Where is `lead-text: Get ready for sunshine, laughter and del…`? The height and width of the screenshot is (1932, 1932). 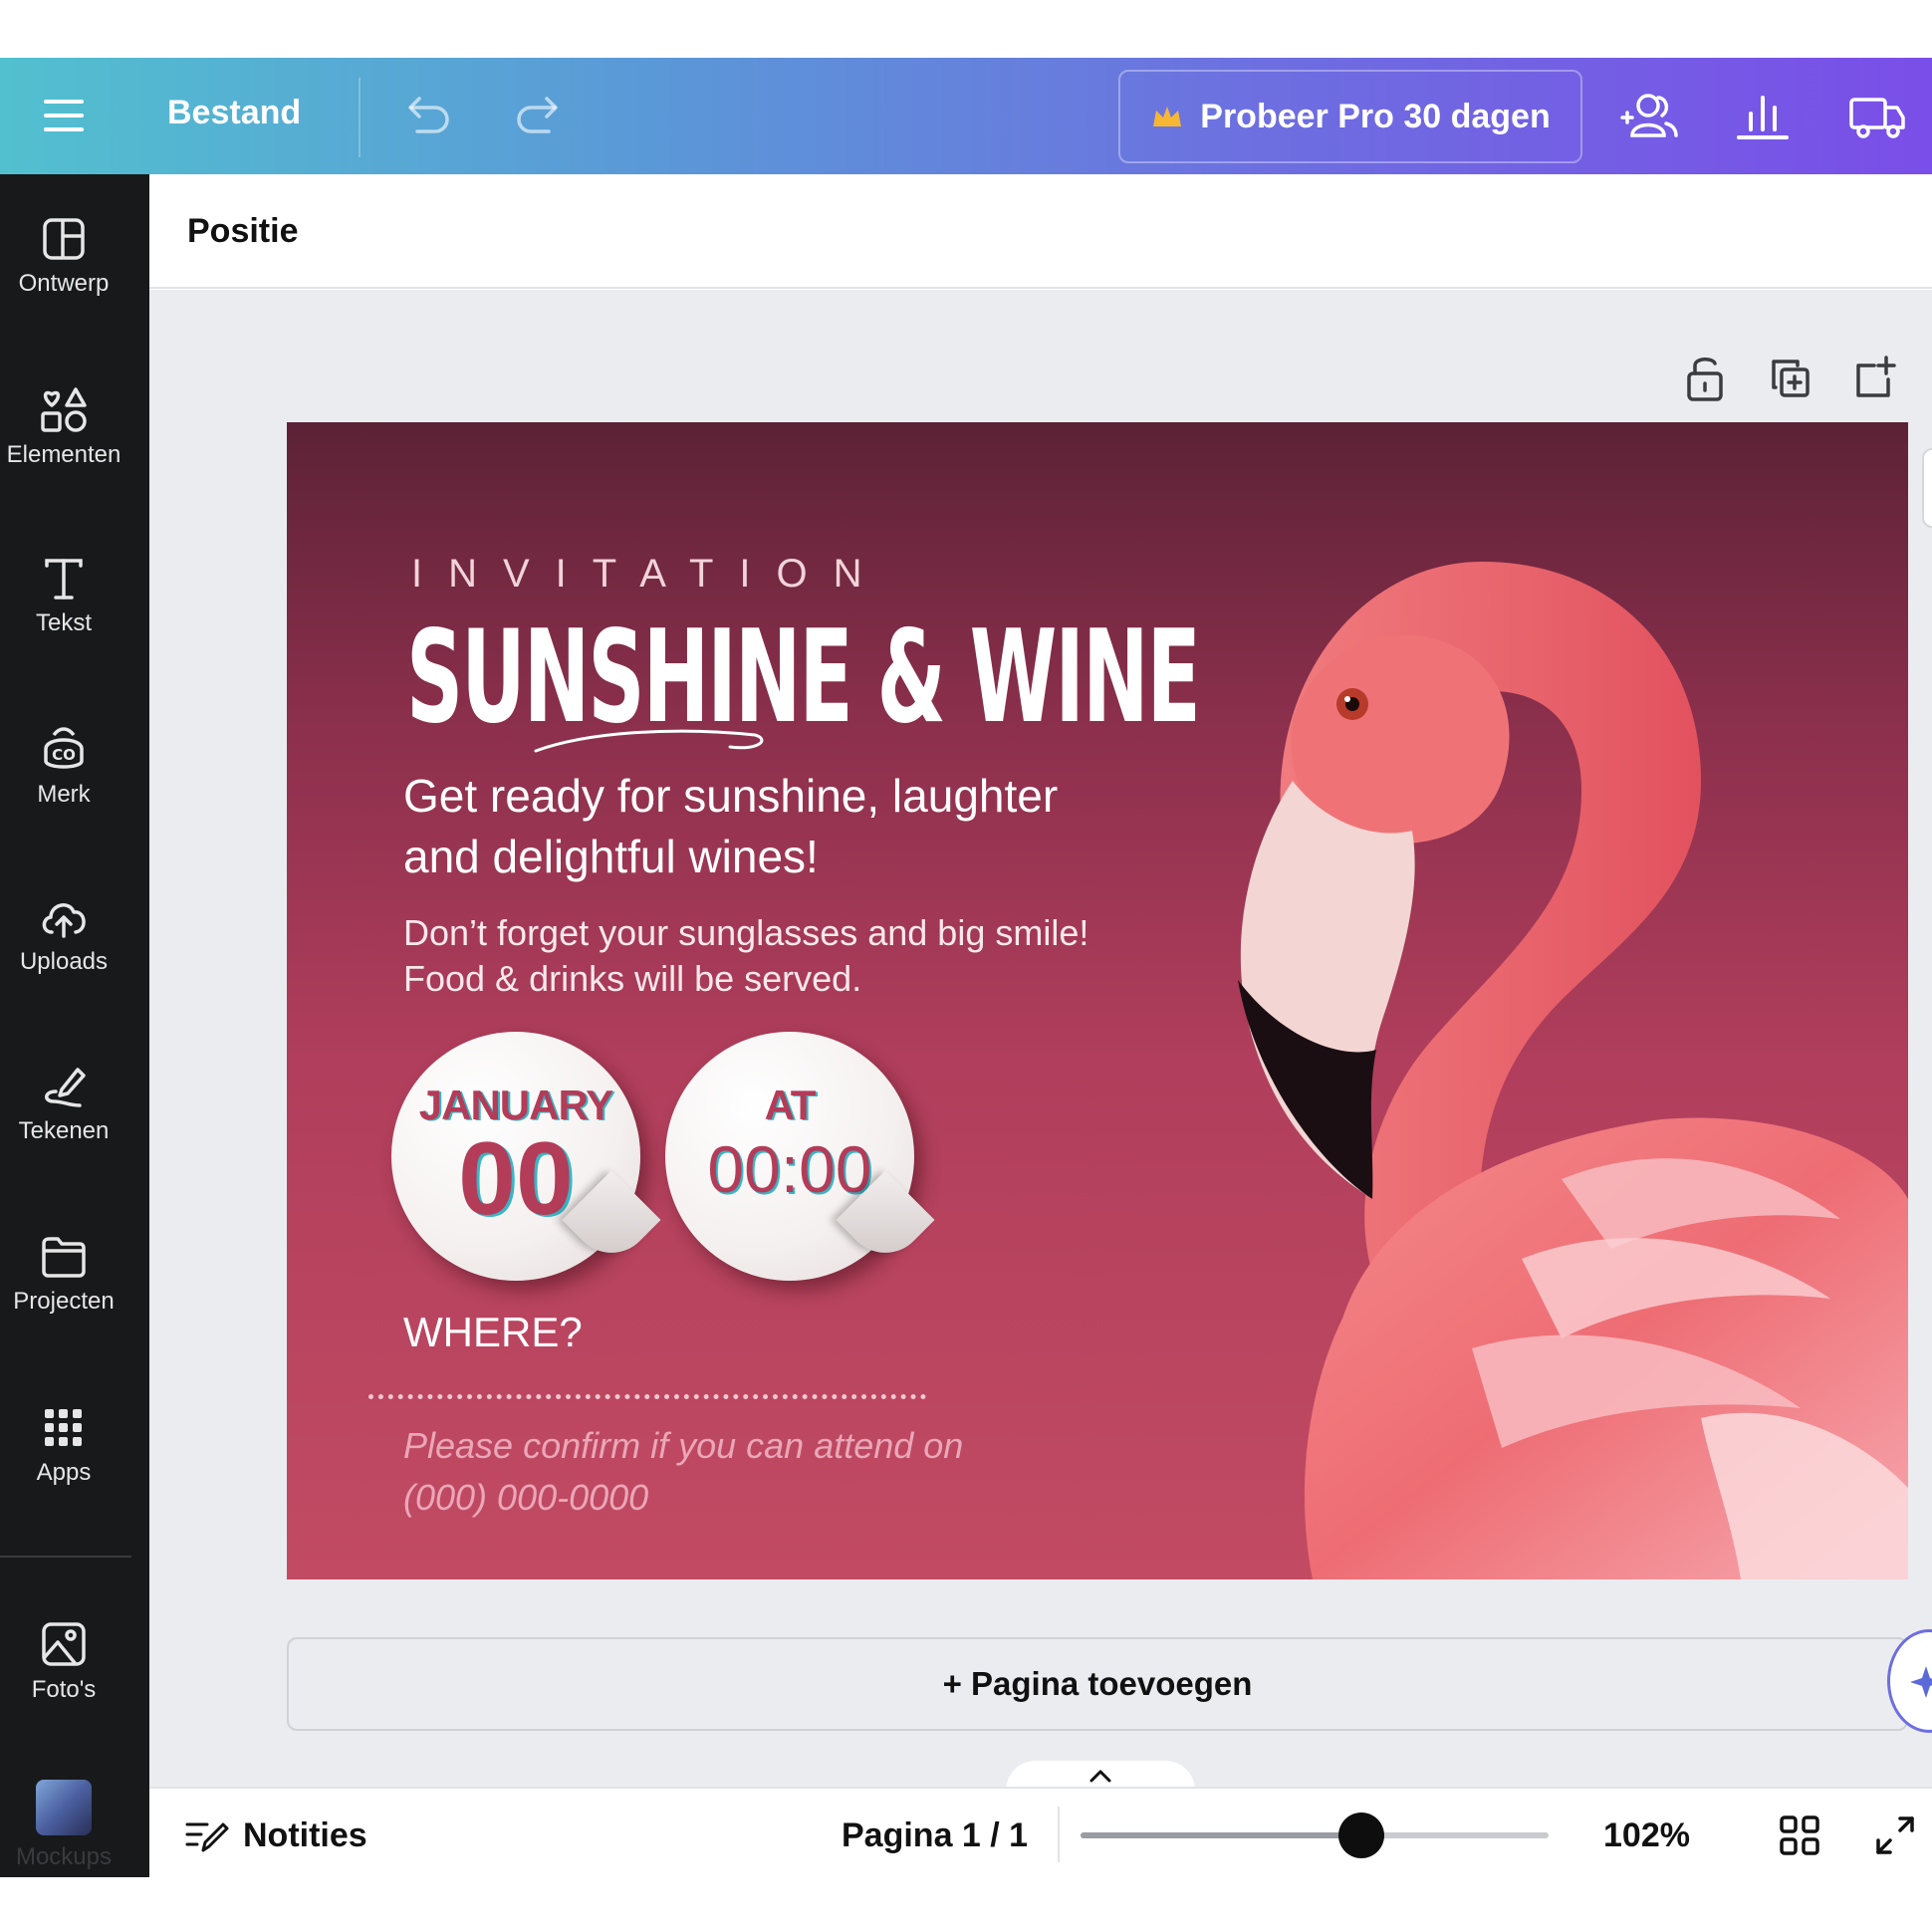
lead-text: Get ready for sunshine, laughter and del… is located at coordinates (802, 827).